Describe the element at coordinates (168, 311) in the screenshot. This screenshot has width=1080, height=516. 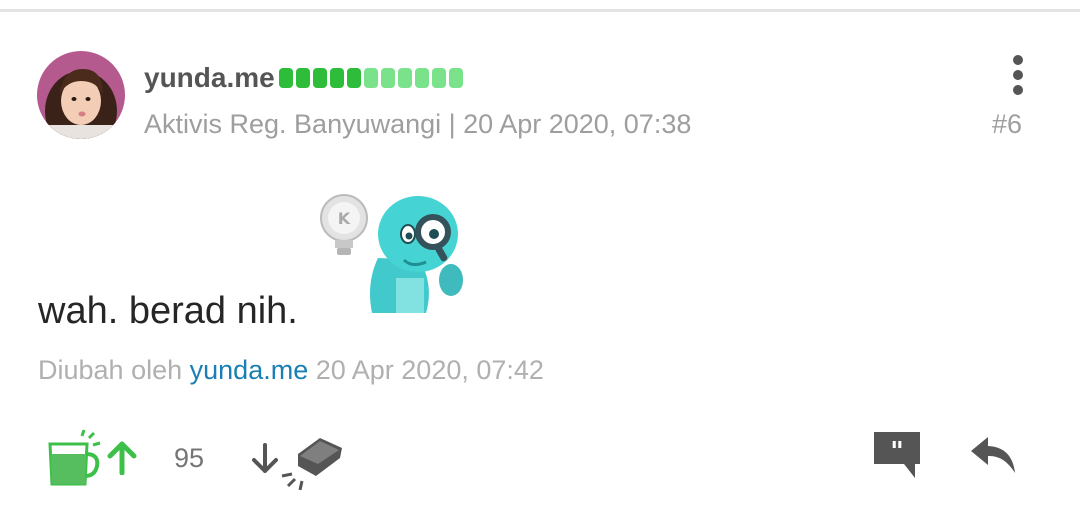
I see `post-text: wah. berad nih.` at that location.